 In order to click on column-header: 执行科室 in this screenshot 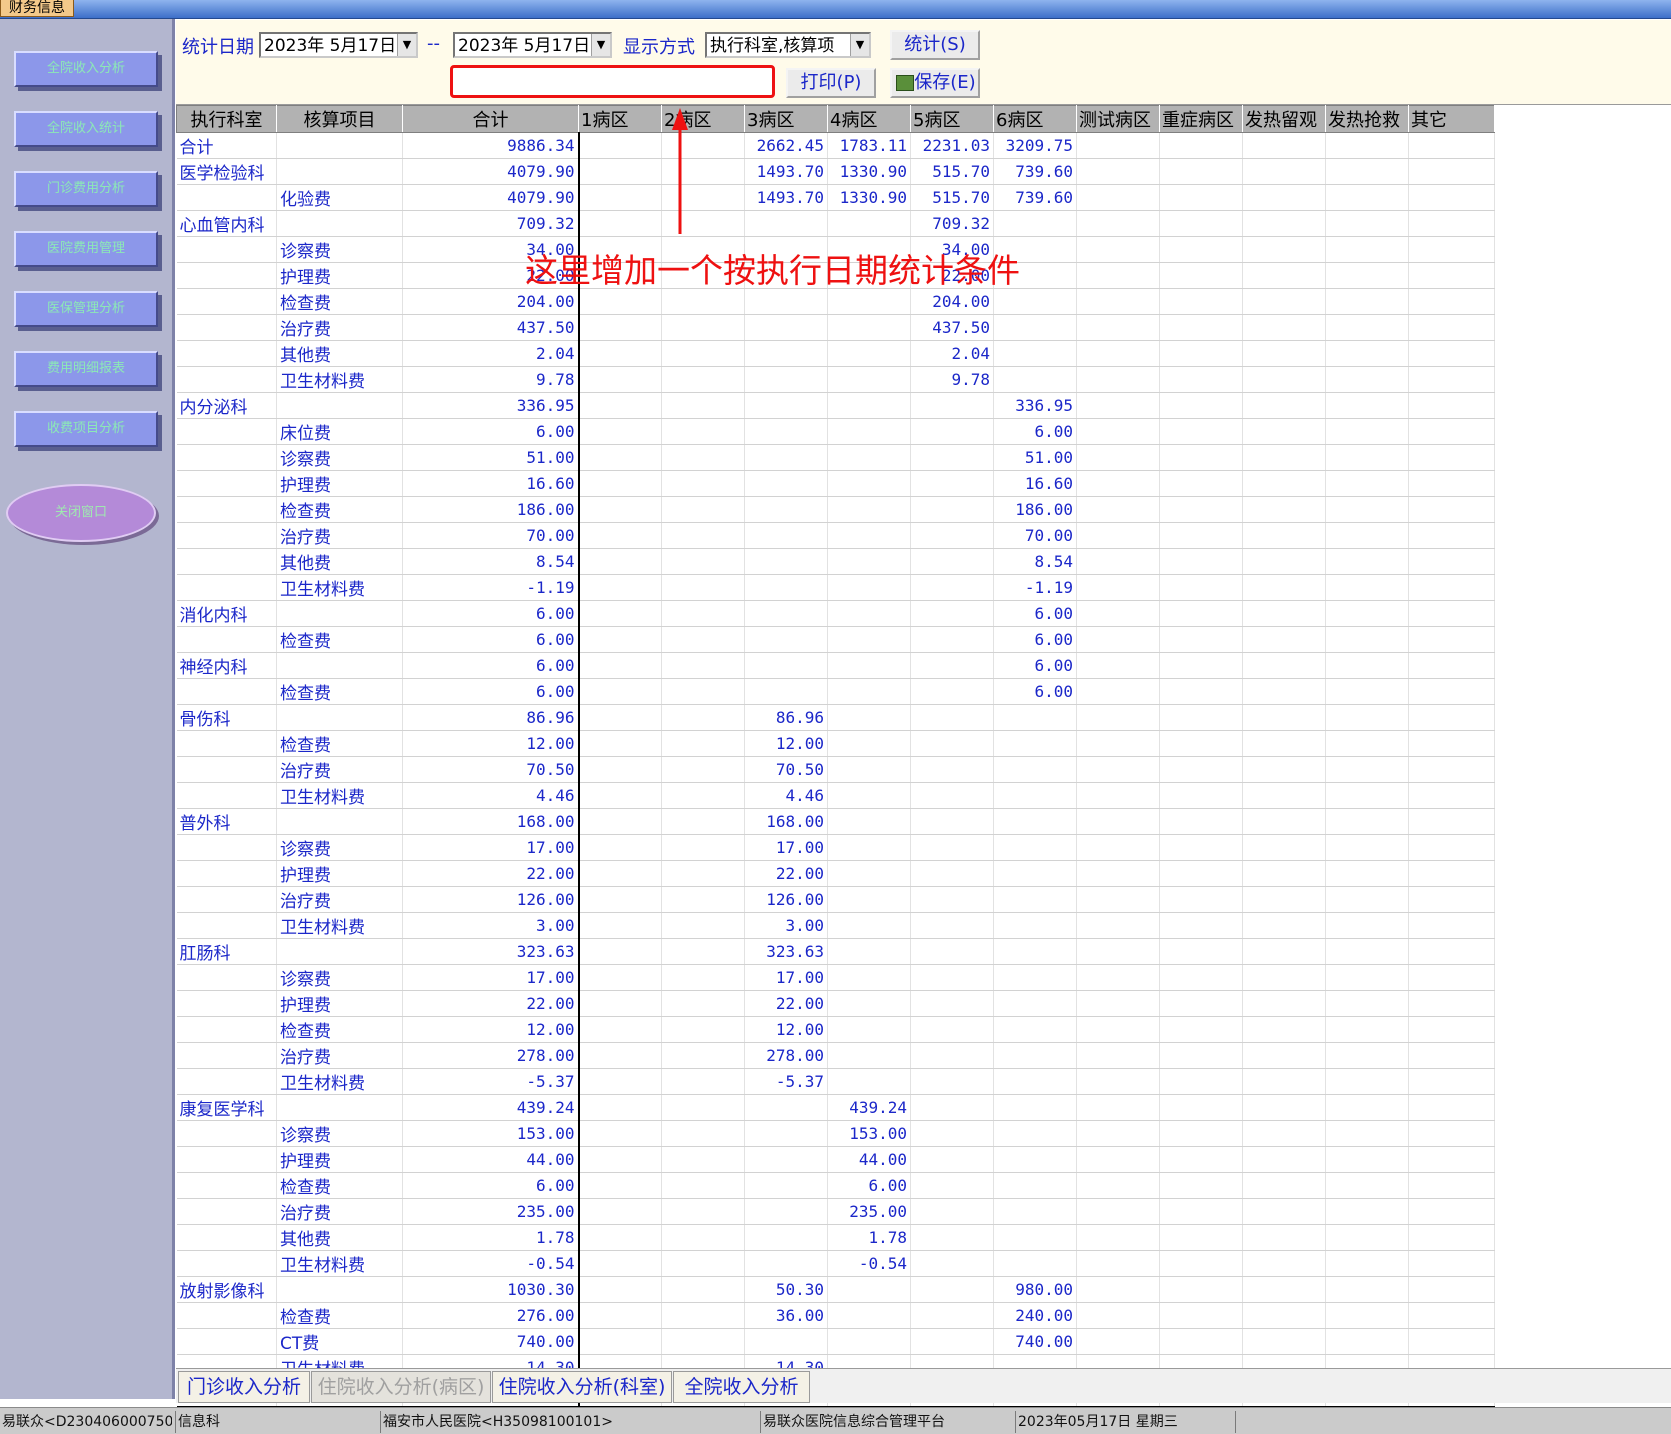, I will do `click(226, 119)`.